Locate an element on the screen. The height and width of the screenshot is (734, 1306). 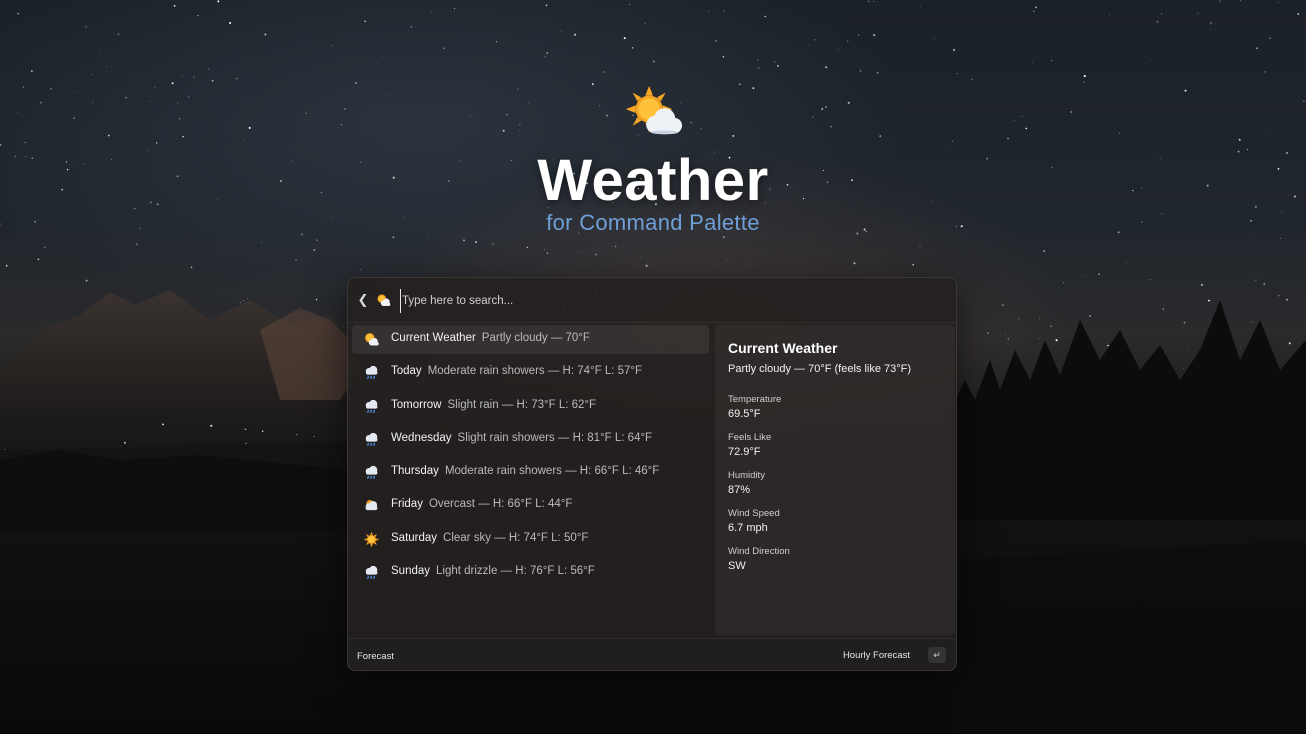
list-item: Tomorrow Slight rain — H: 73°F L: 62°F is located at coordinates (530, 406).